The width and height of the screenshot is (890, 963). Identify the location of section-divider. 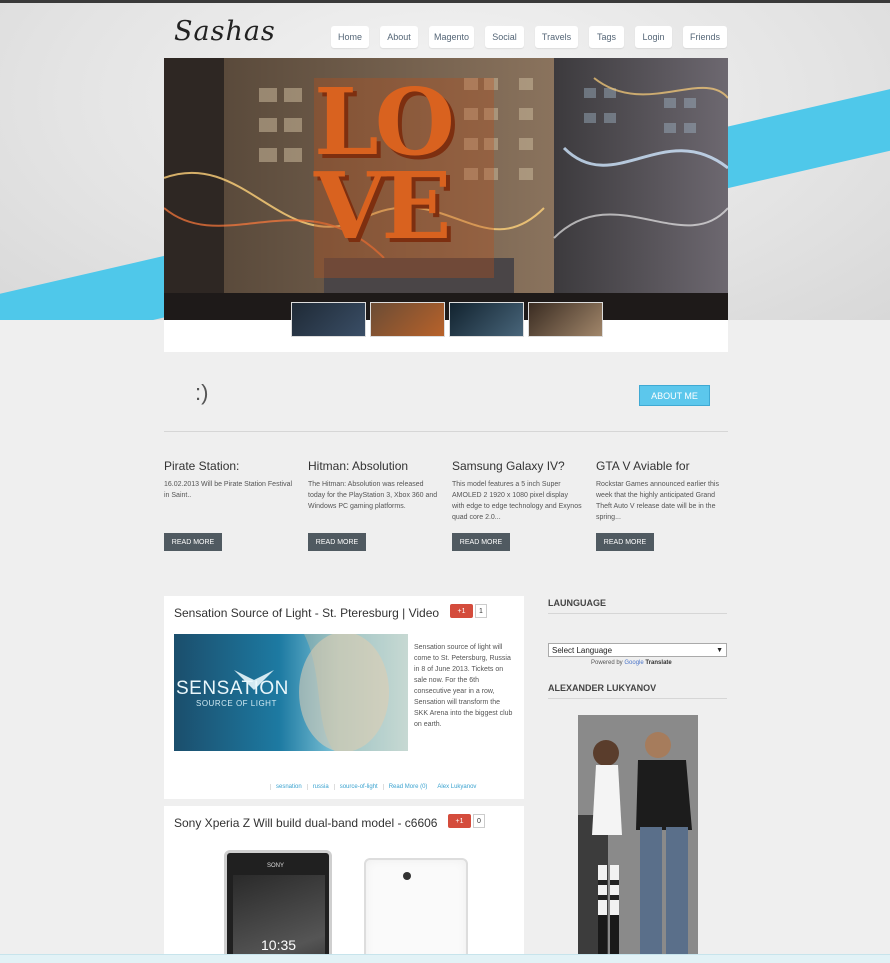
(446, 431).